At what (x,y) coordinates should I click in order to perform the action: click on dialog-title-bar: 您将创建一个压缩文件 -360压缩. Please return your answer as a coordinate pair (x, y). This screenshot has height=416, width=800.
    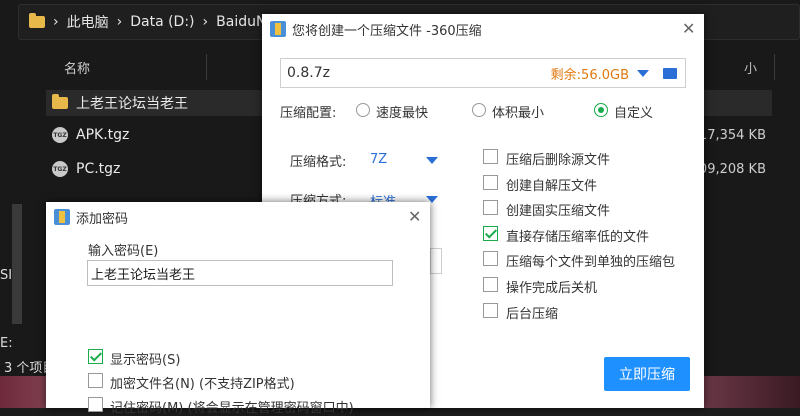
    Looking at the image, I should click on (483, 29).